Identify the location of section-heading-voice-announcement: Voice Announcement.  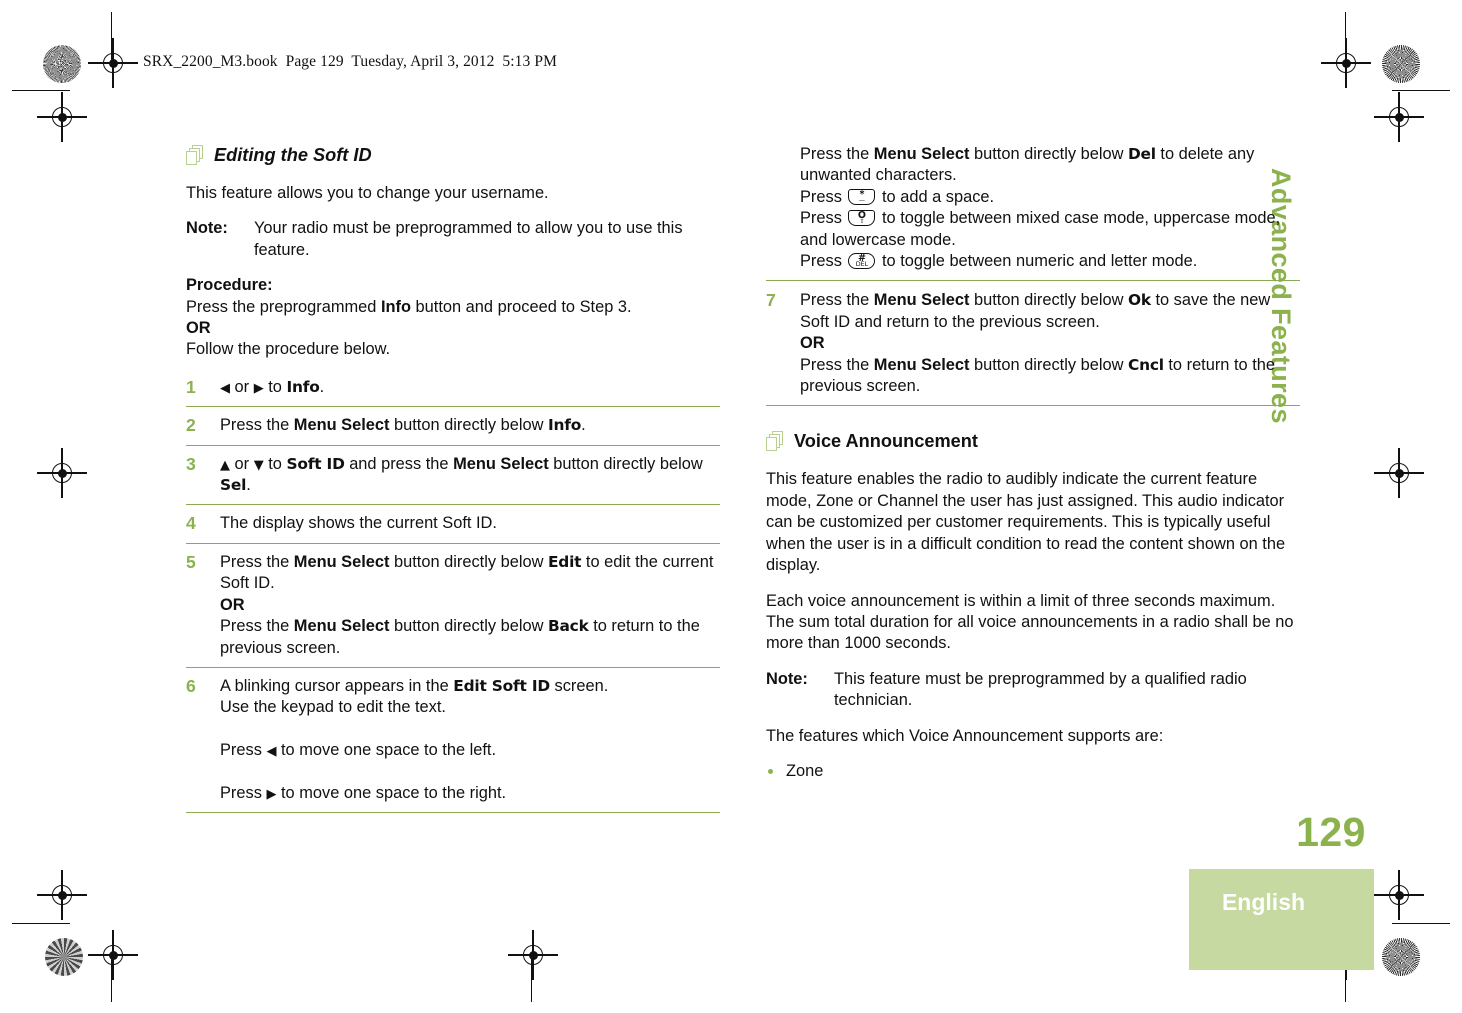
(1033, 441).